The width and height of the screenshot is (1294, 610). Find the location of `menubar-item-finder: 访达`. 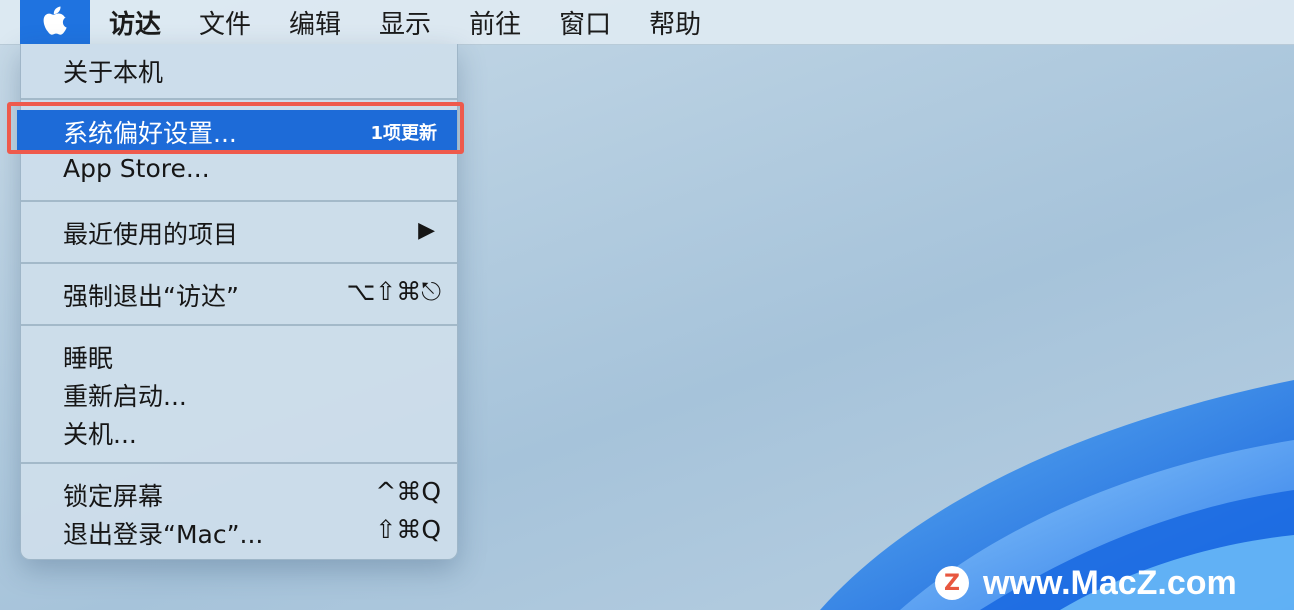

menubar-item-finder: 访达 is located at coordinates (135, 22).